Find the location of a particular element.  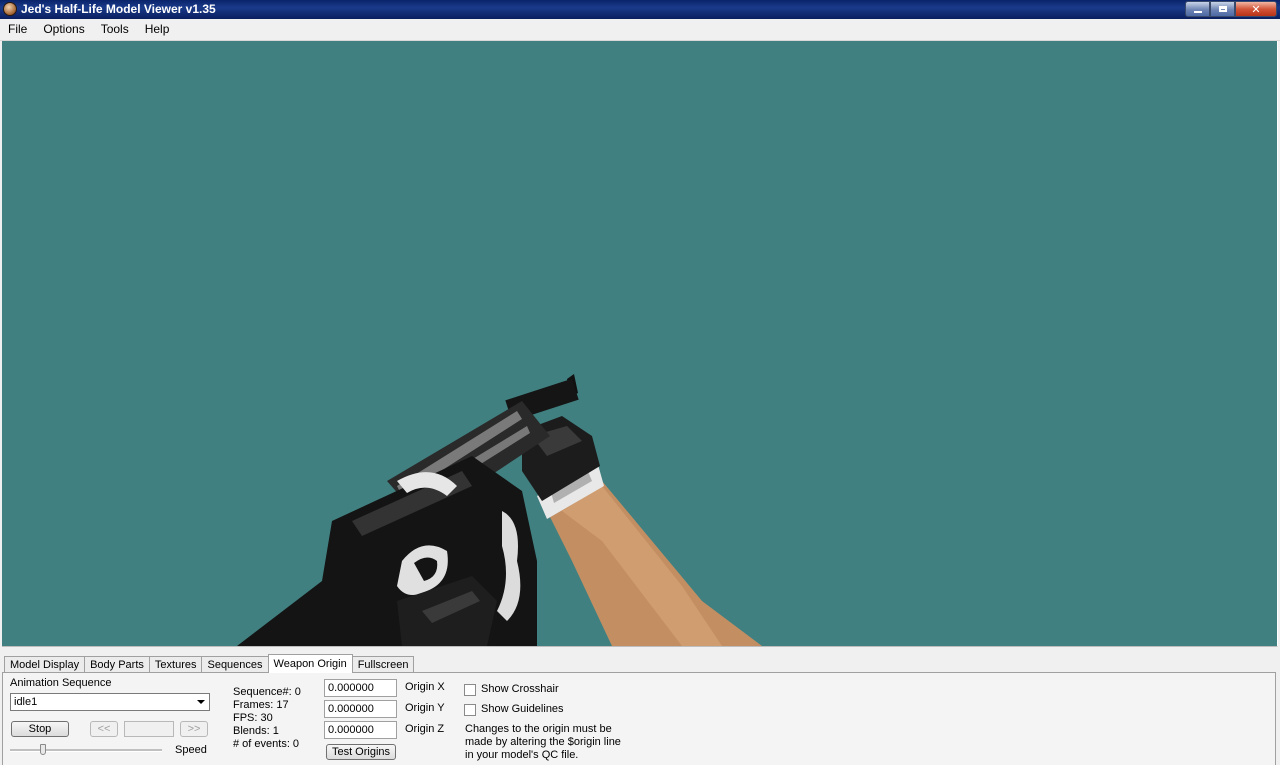

show-crosshair-label: Show Crosshair is located at coordinates (520, 689).